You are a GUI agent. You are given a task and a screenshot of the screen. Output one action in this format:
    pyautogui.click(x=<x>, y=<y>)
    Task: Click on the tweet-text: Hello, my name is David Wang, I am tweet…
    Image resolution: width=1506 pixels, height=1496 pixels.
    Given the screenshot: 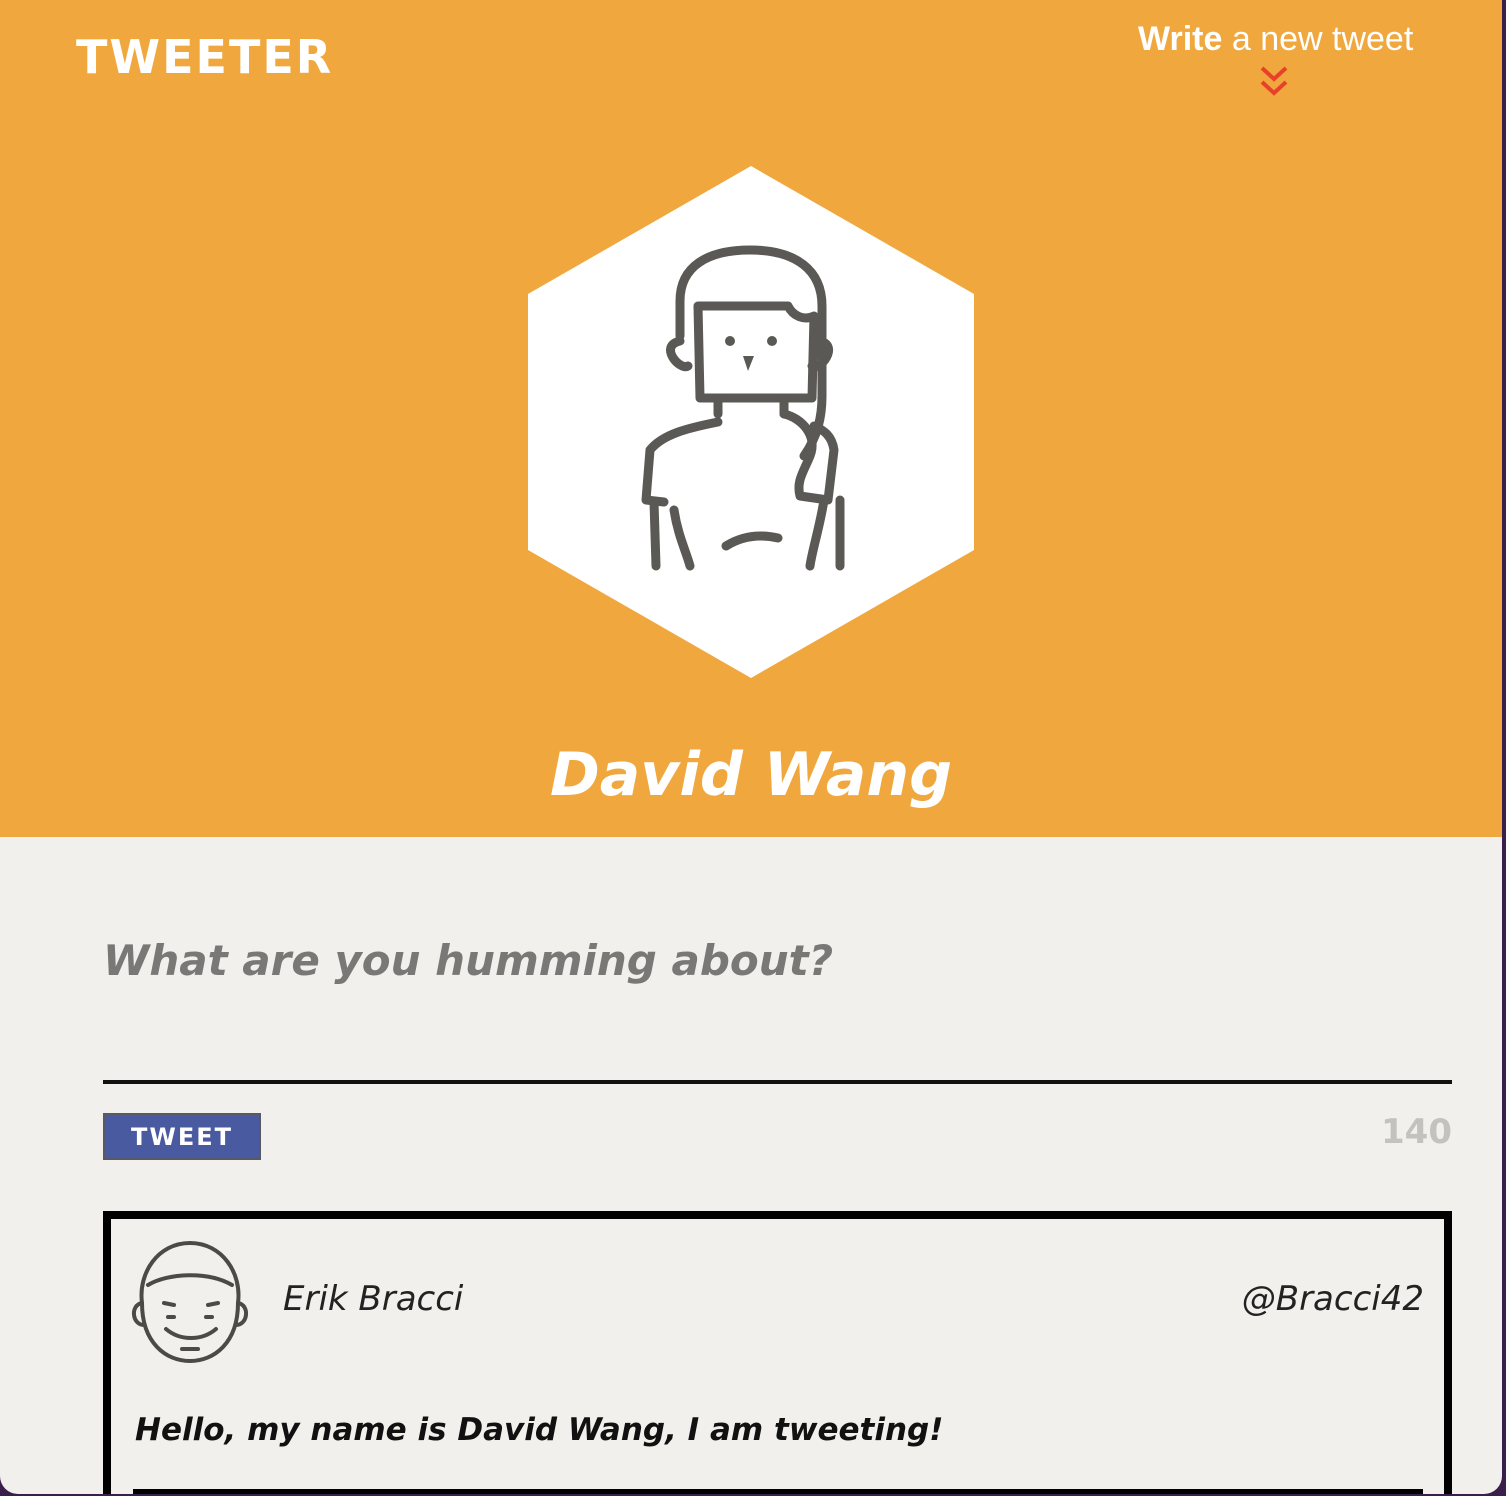 What is the action you would take?
    pyautogui.click(x=539, y=1430)
    